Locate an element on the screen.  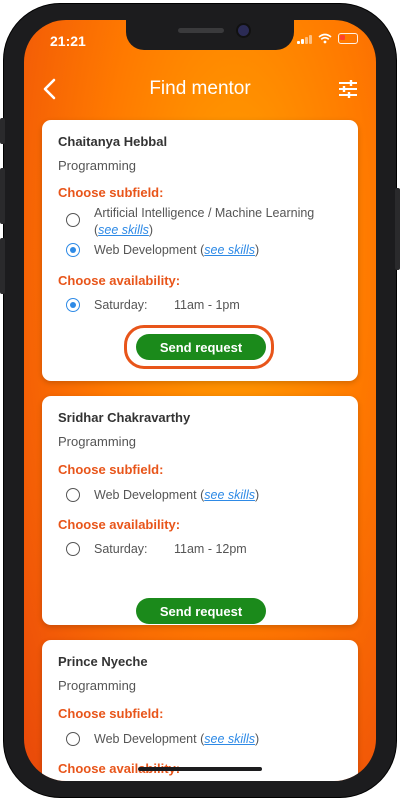
filter-sliders-icon is located at coordinates (348, 89).